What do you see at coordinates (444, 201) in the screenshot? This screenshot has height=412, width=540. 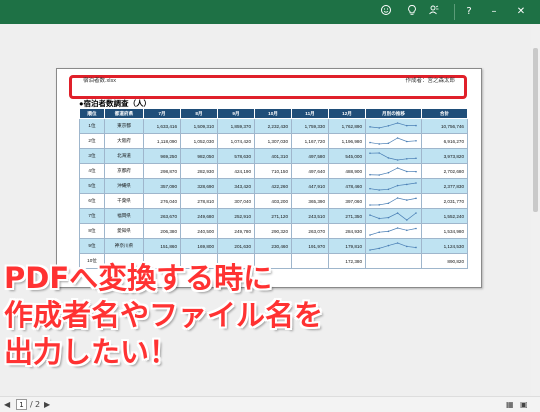 I see `total-cell: 2,031,770` at bounding box center [444, 201].